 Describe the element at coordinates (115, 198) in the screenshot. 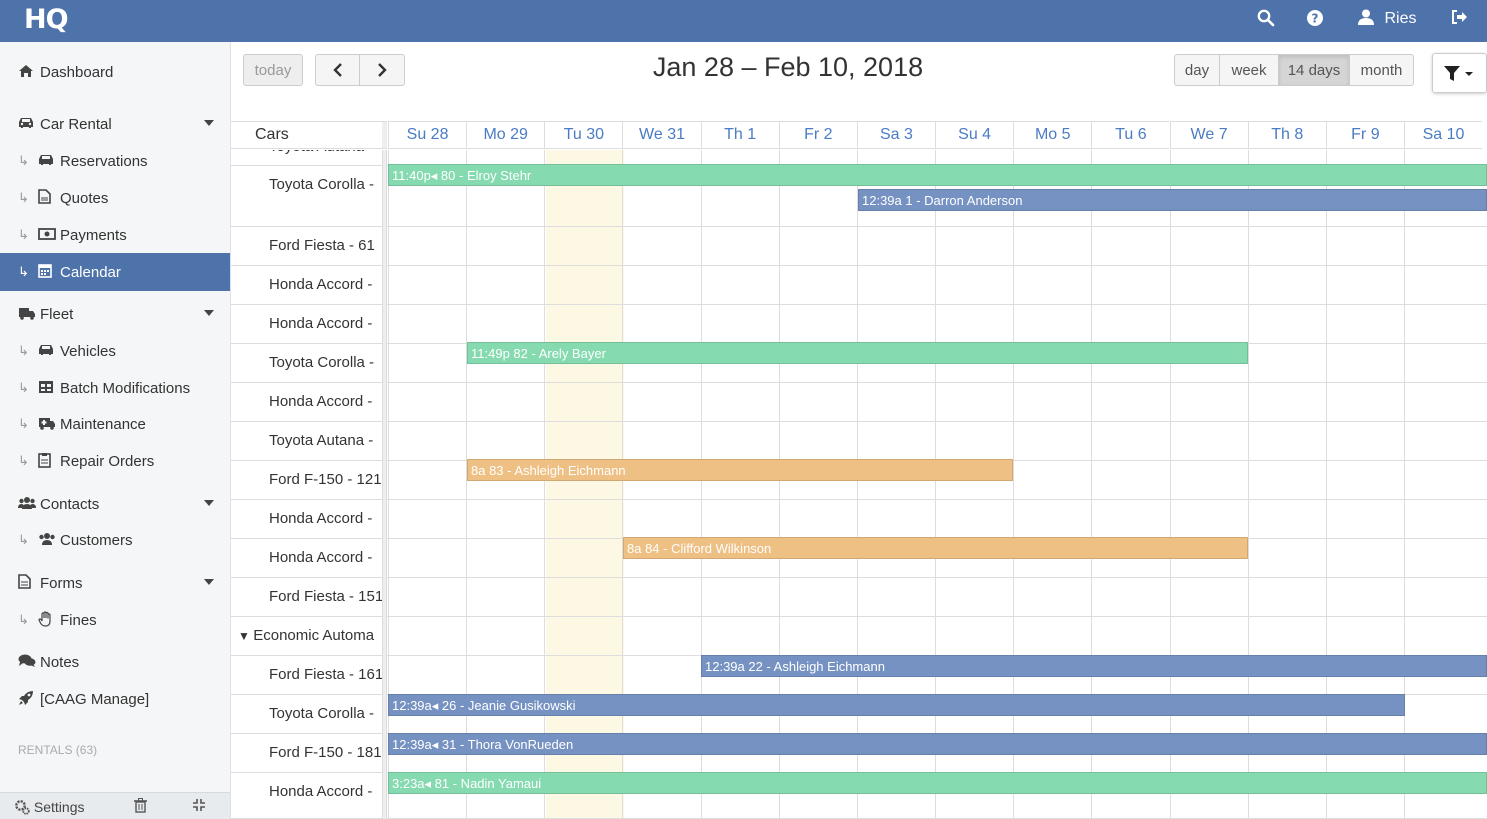

I see `sidebar-item-quotes: ↳ Quotes` at that location.